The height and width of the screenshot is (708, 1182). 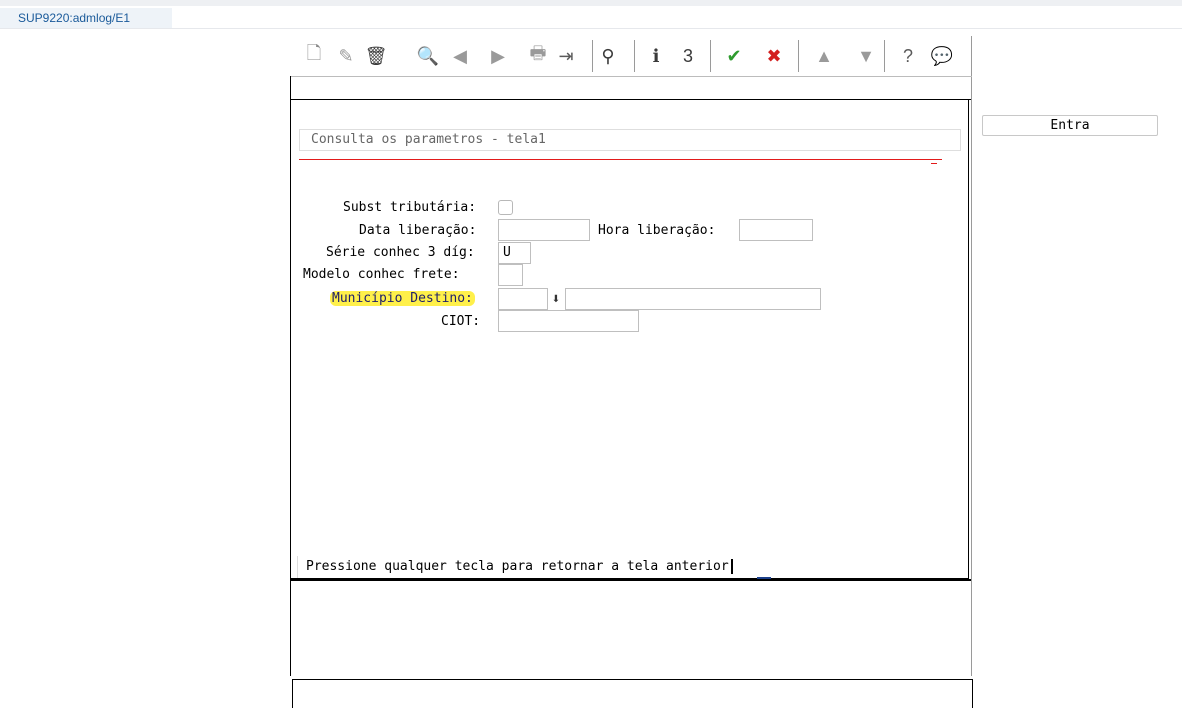 I want to click on search-magnifier-icon: 🔍, so click(x=428, y=56).